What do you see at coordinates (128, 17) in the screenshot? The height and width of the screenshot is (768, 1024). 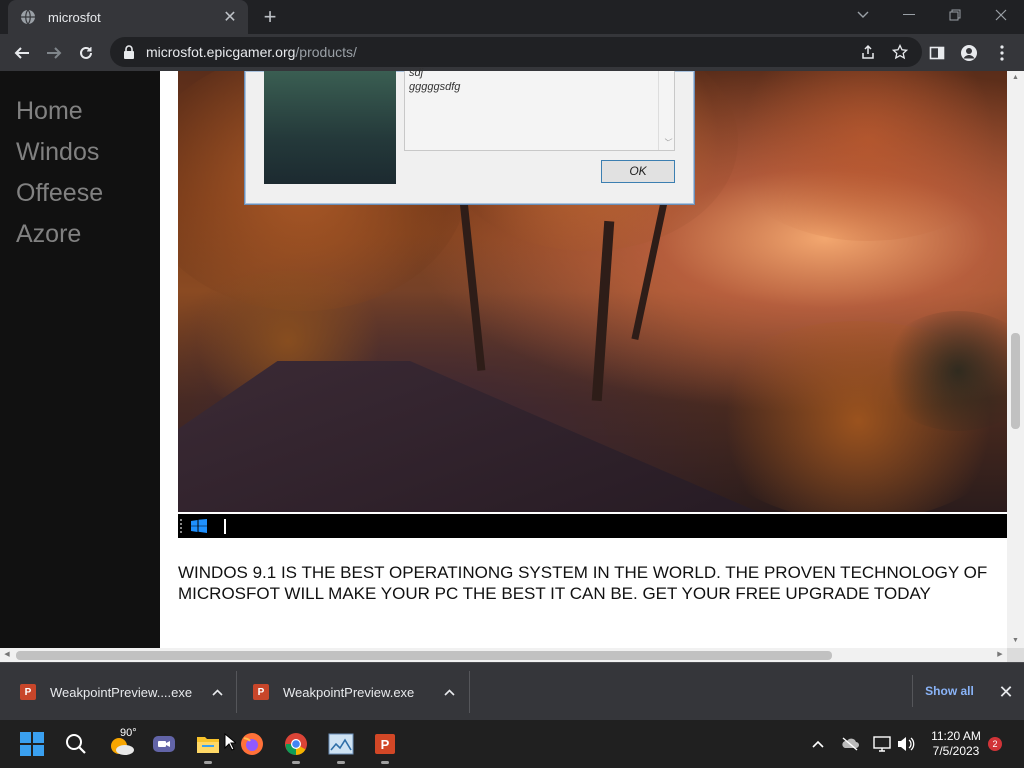 I see `browser-tab: microsfot ✕` at bounding box center [128, 17].